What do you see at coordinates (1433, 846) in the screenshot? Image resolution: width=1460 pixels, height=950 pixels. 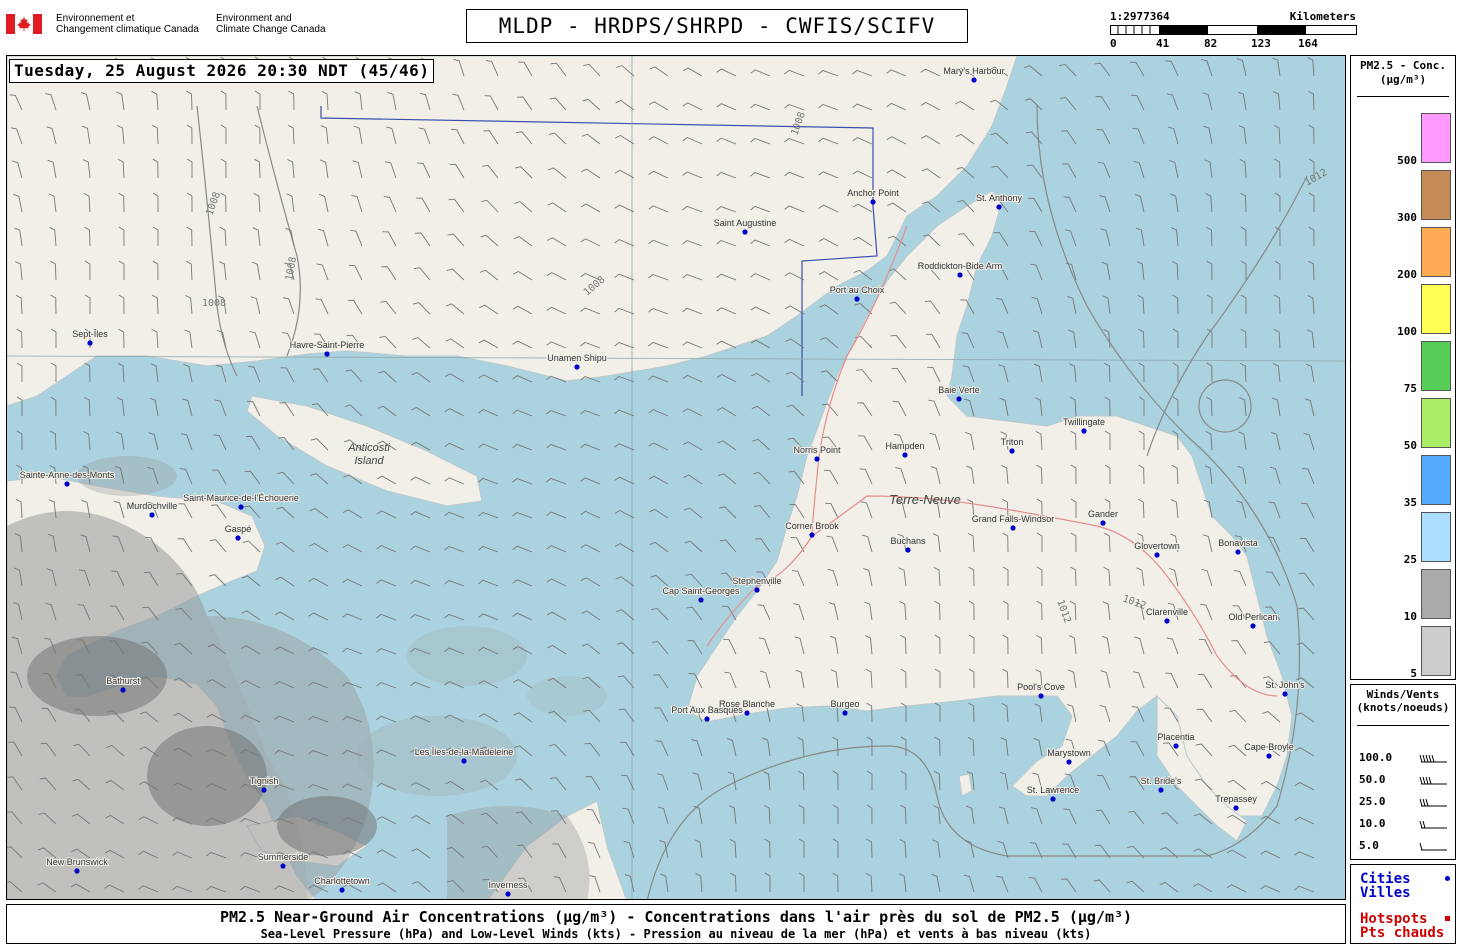 I see `wind-barb-icon` at bounding box center [1433, 846].